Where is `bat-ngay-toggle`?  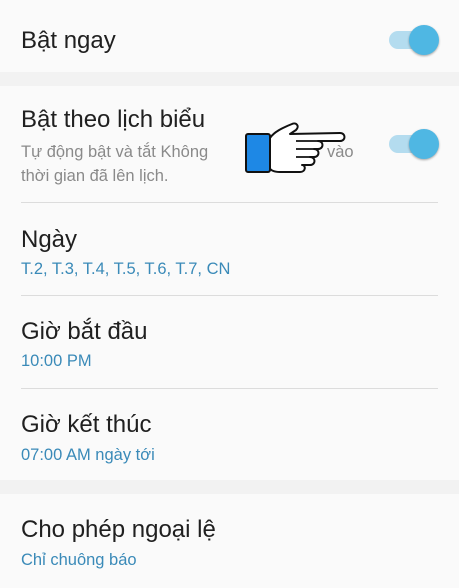 bat-ngay-toggle is located at coordinates (414, 40).